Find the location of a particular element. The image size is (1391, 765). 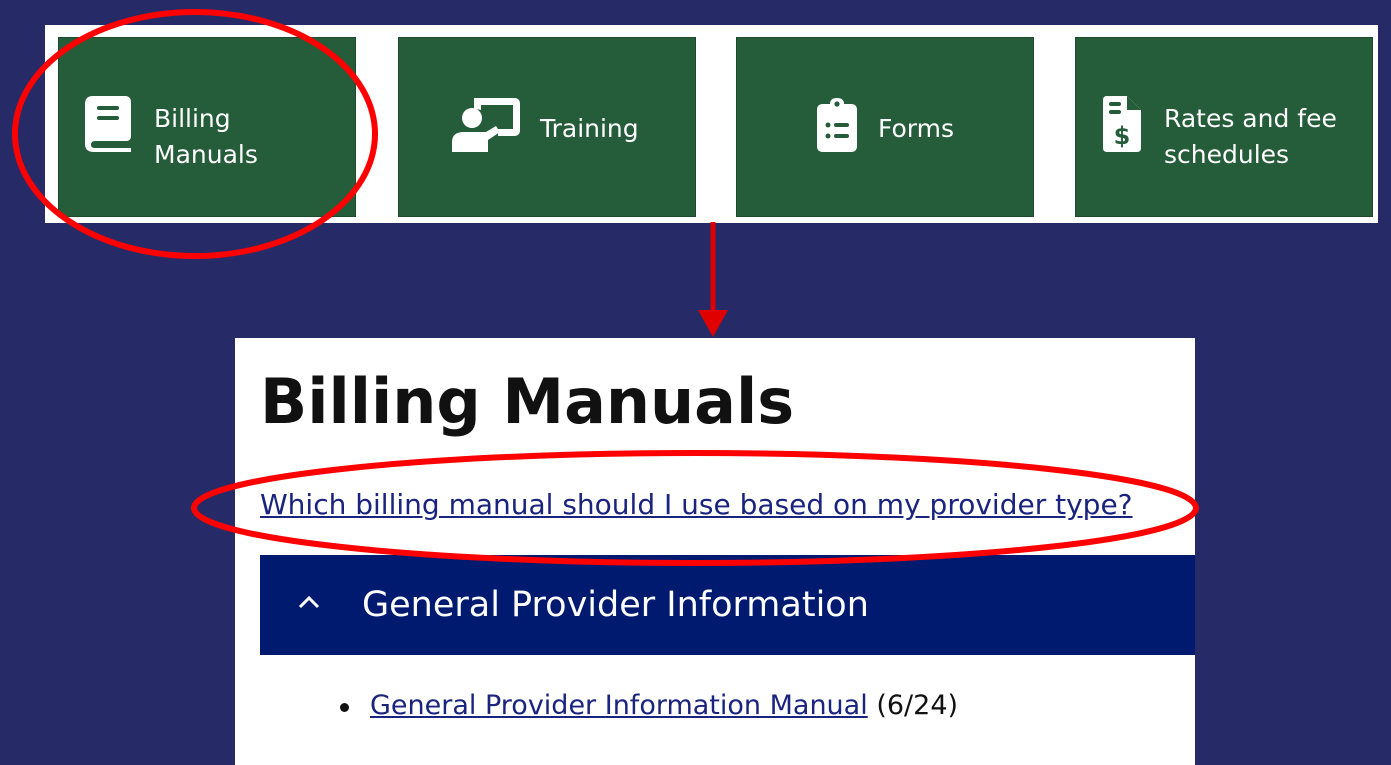

accordion-general-provider-information: General Provider Information is located at coordinates (727, 605).